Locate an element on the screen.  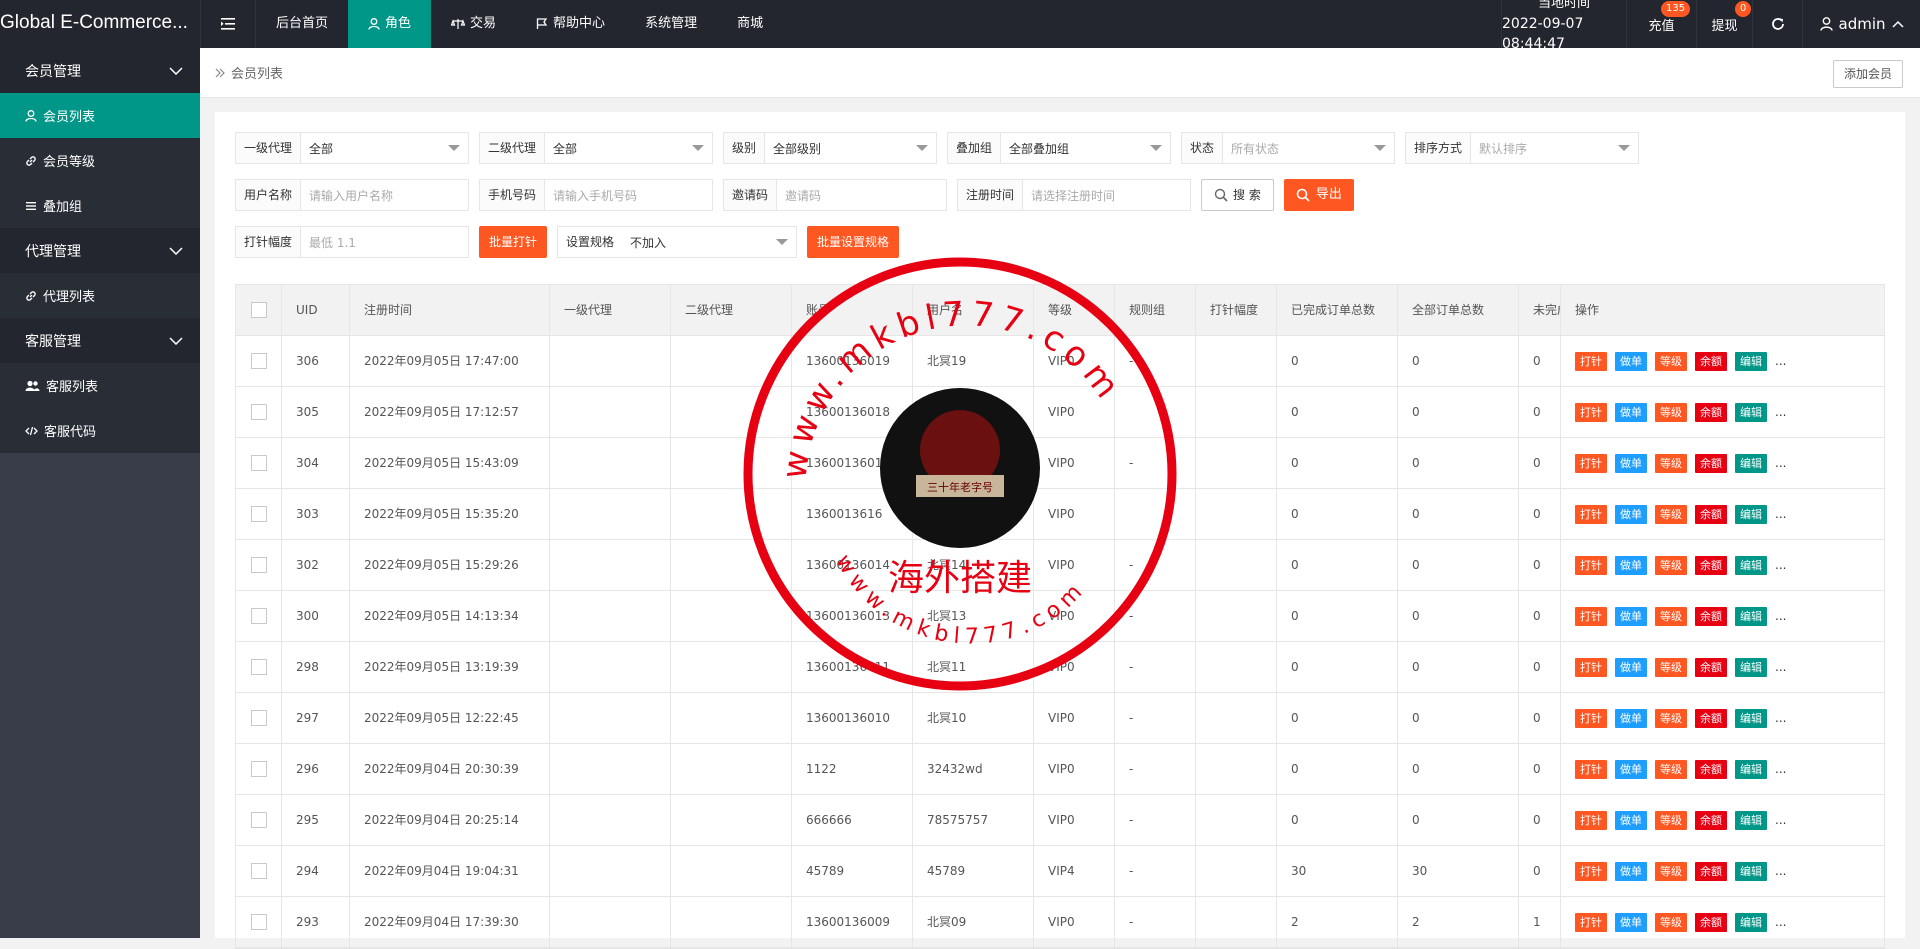
search-button: 搜 索 is located at coordinates (1237, 195).